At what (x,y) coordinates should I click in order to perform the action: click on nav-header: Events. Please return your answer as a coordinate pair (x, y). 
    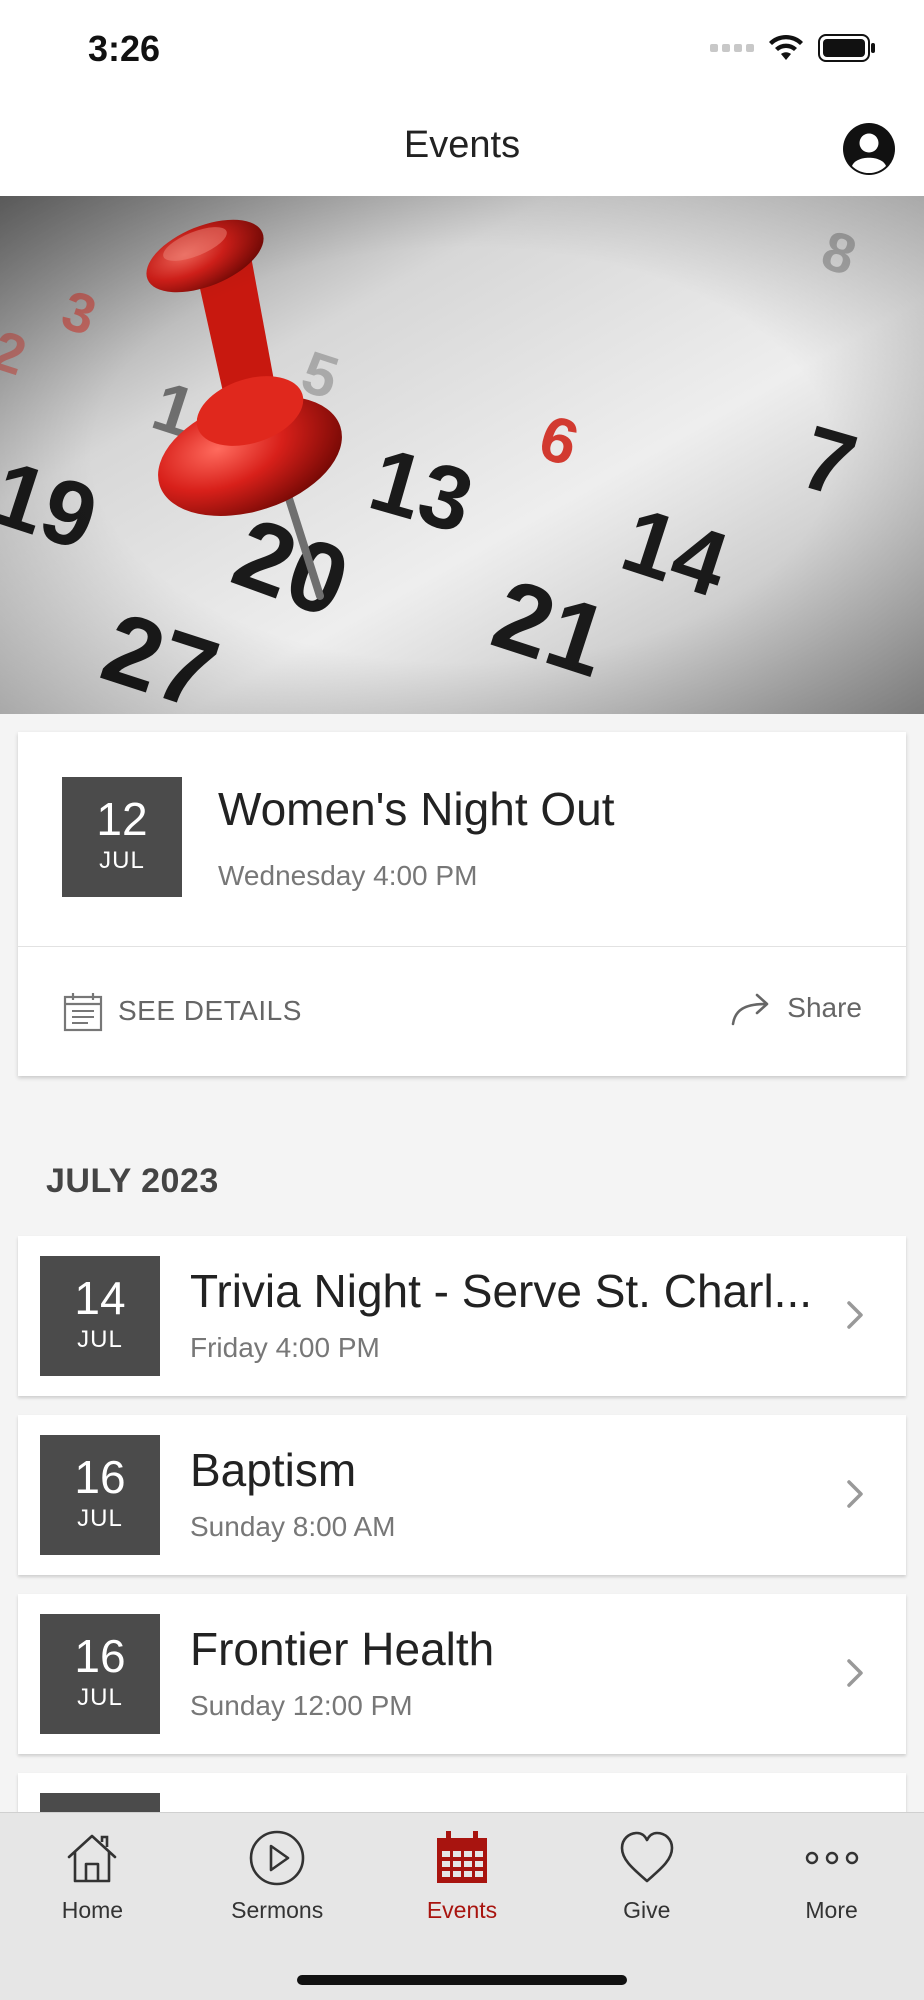
    Looking at the image, I should click on (462, 148).